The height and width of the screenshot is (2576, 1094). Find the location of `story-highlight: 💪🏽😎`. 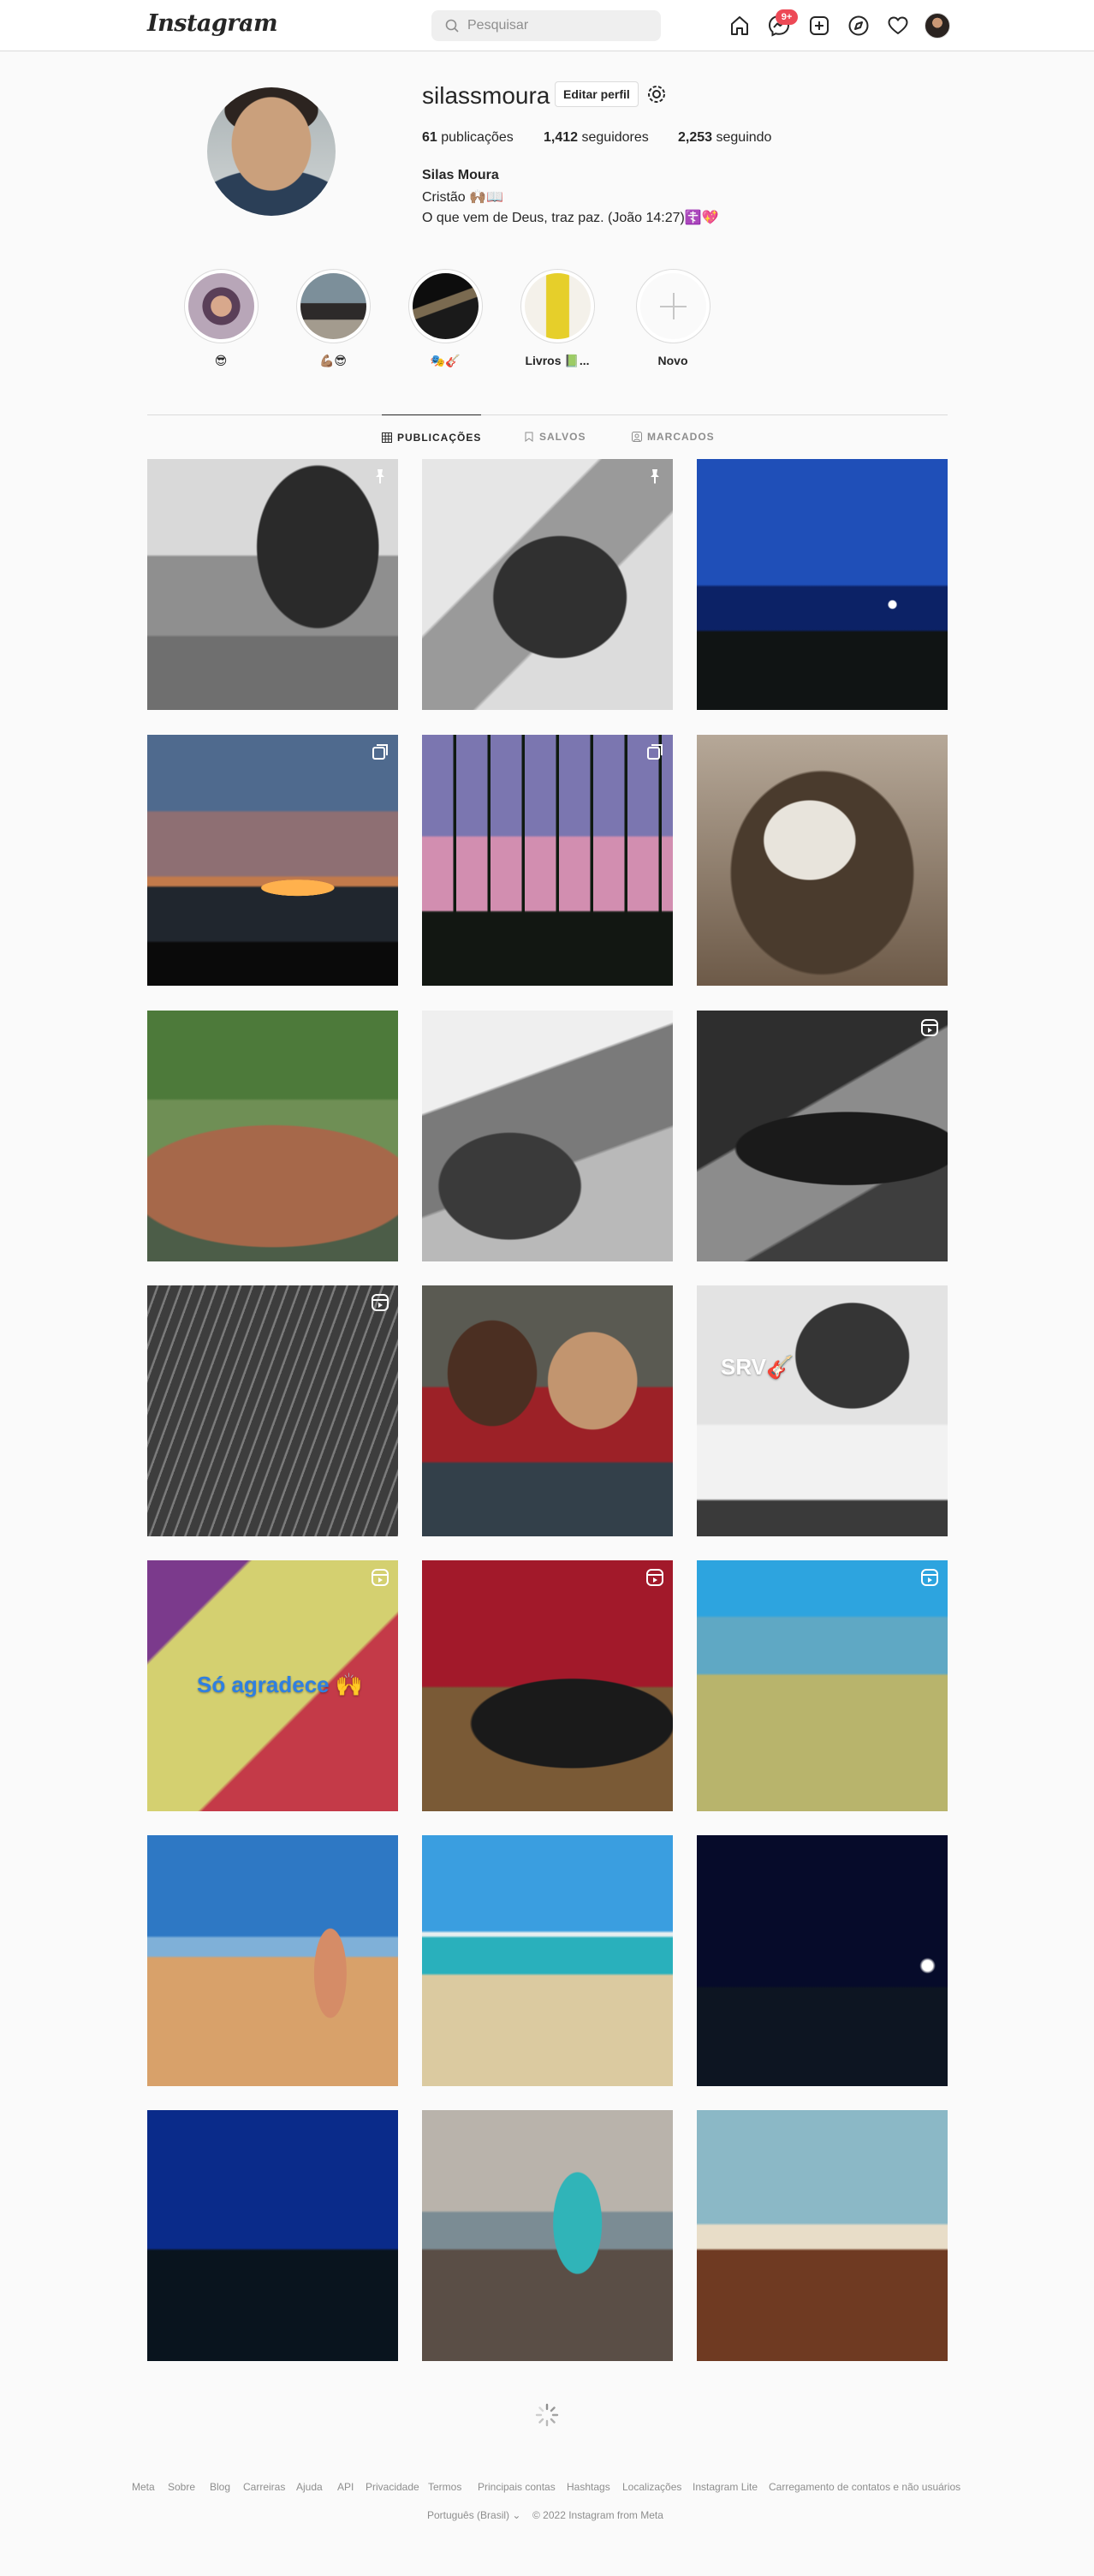

story-highlight: 💪🏽😎 is located at coordinates (333, 318).